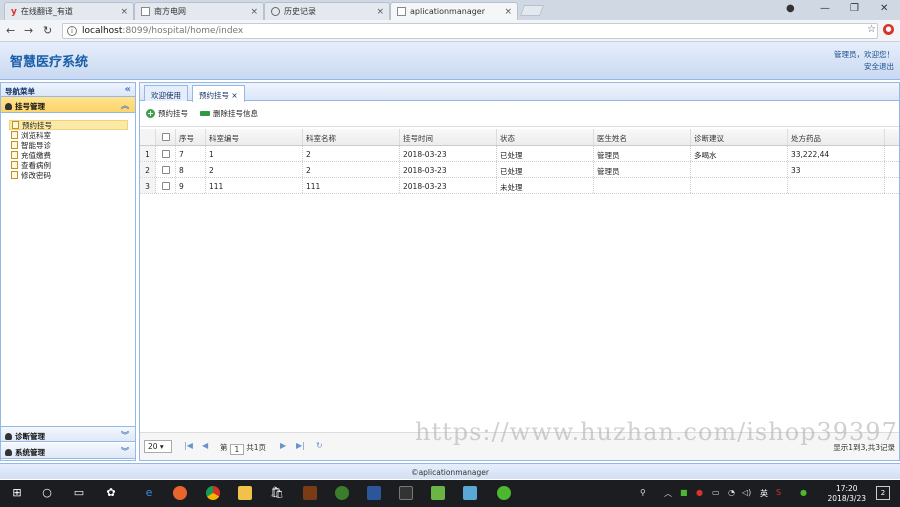  What do you see at coordinates (545, 137) in the screenshot?
I see `column-header: 状态` at bounding box center [545, 137].